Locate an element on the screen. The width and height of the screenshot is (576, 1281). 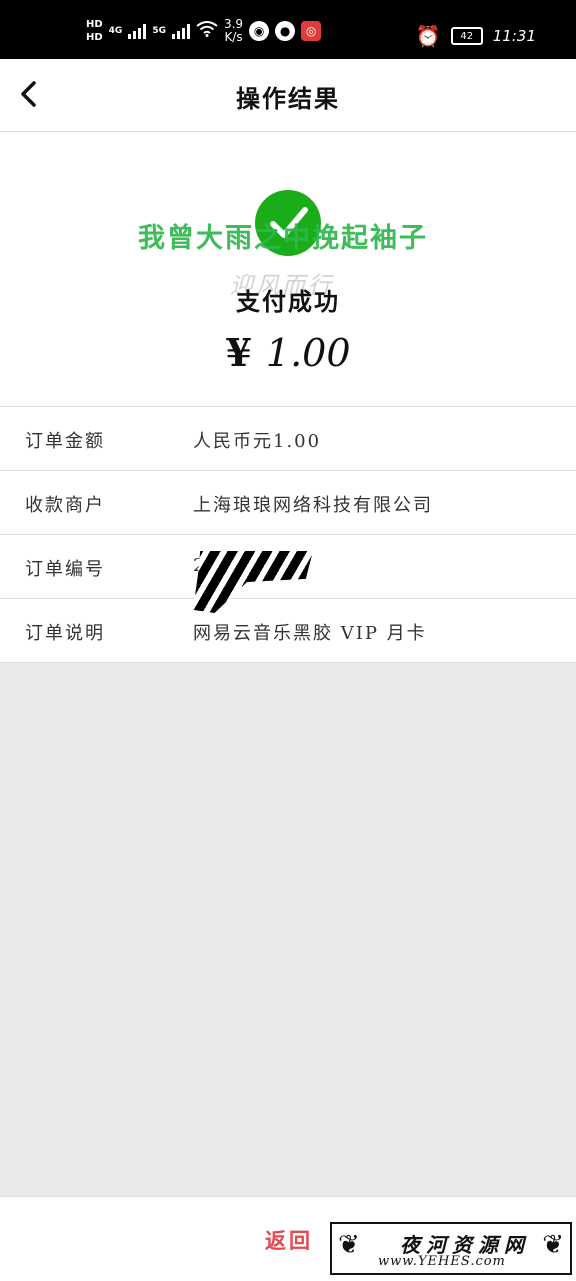
clock: 11:31 is located at coordinates (514, 36).